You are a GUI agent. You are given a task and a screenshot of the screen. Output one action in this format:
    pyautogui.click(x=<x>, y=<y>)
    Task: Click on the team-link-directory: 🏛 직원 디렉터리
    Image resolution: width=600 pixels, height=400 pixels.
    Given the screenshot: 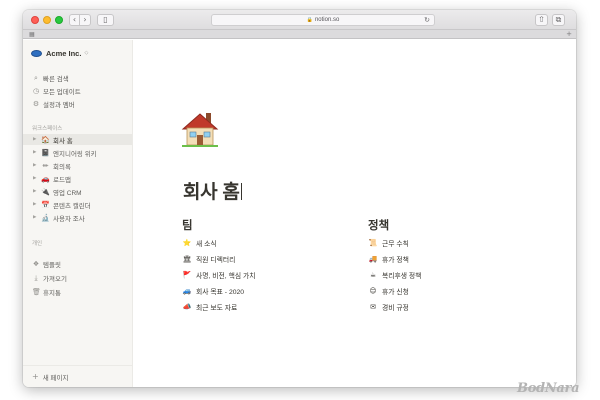 What is the action you would take?
    pyautogui.click(x=209, y=258)
    